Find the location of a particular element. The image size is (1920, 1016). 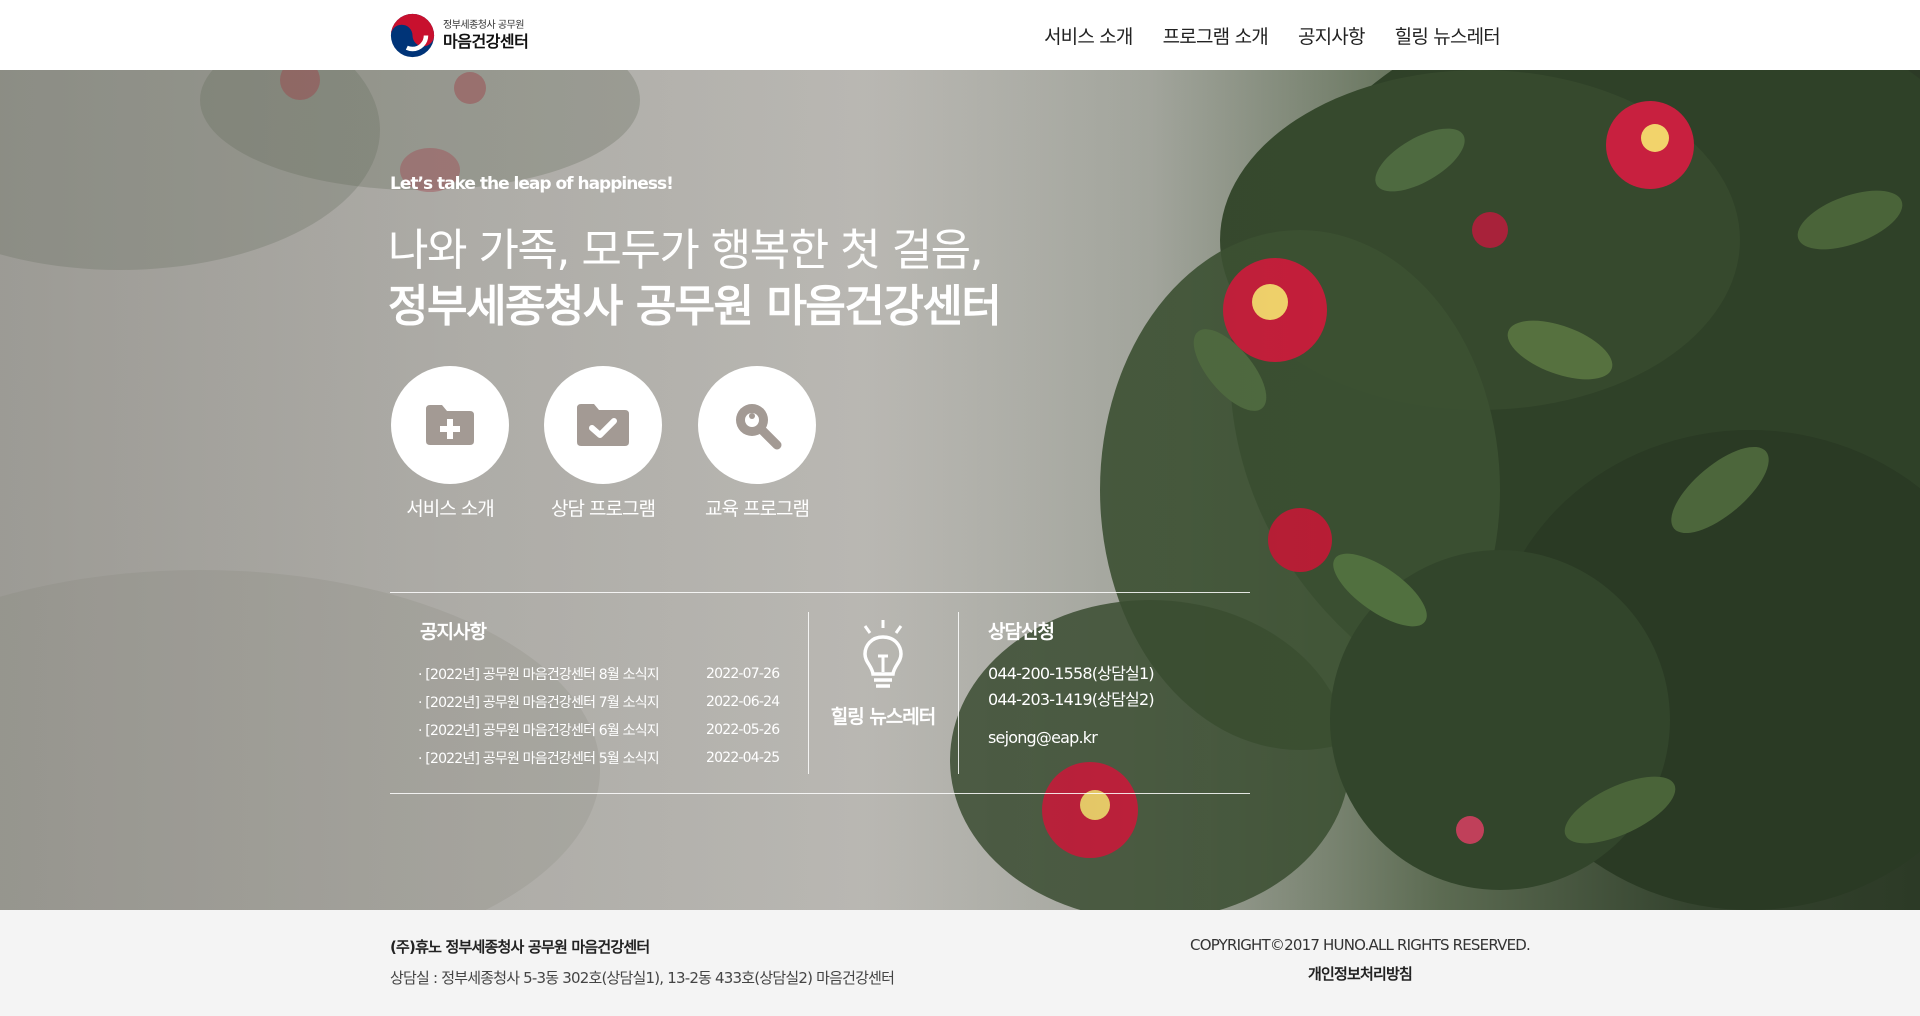

nav-program: 프로그램 소개 is located at coordinates (1216, 35).